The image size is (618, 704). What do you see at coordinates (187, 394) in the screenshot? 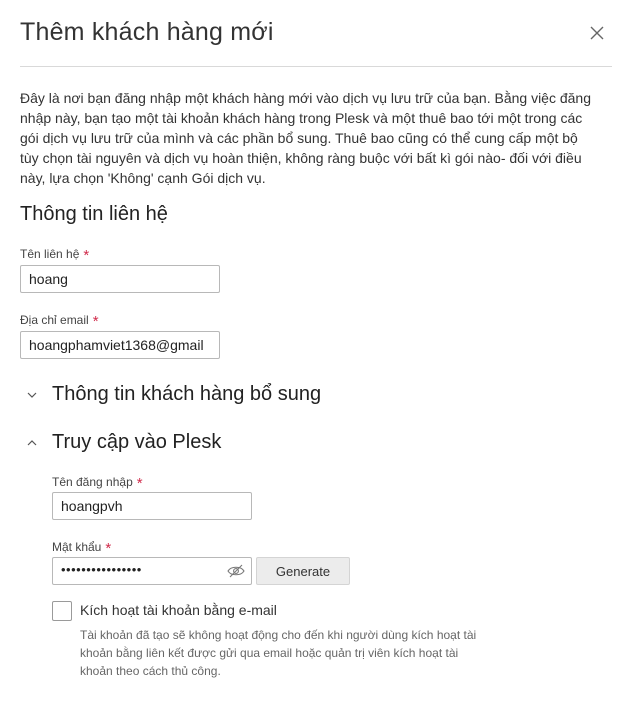
I see `additional-info-label: Thông tin khách hàng bổ sung` at bounding box center [187, 394].